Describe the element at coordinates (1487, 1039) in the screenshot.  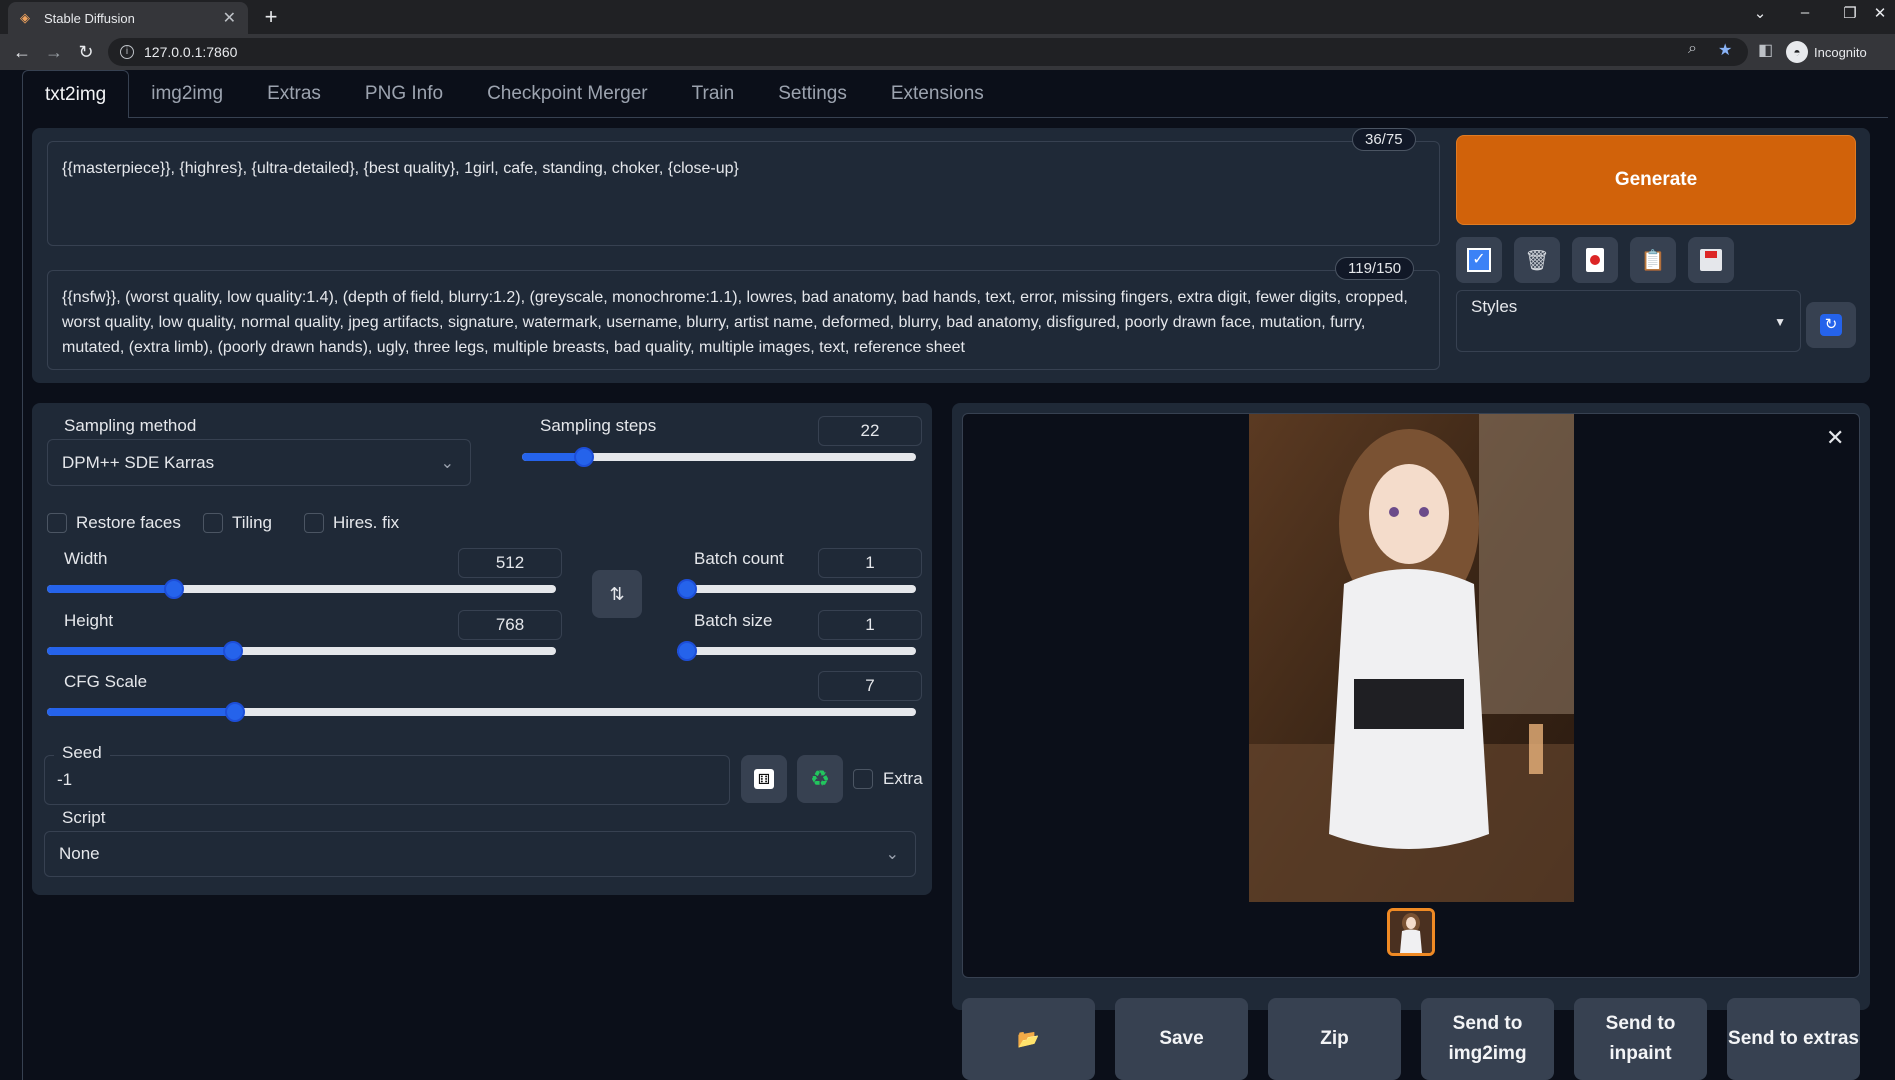
I see `send-to-img2img-button: Send to img2img` at that location.